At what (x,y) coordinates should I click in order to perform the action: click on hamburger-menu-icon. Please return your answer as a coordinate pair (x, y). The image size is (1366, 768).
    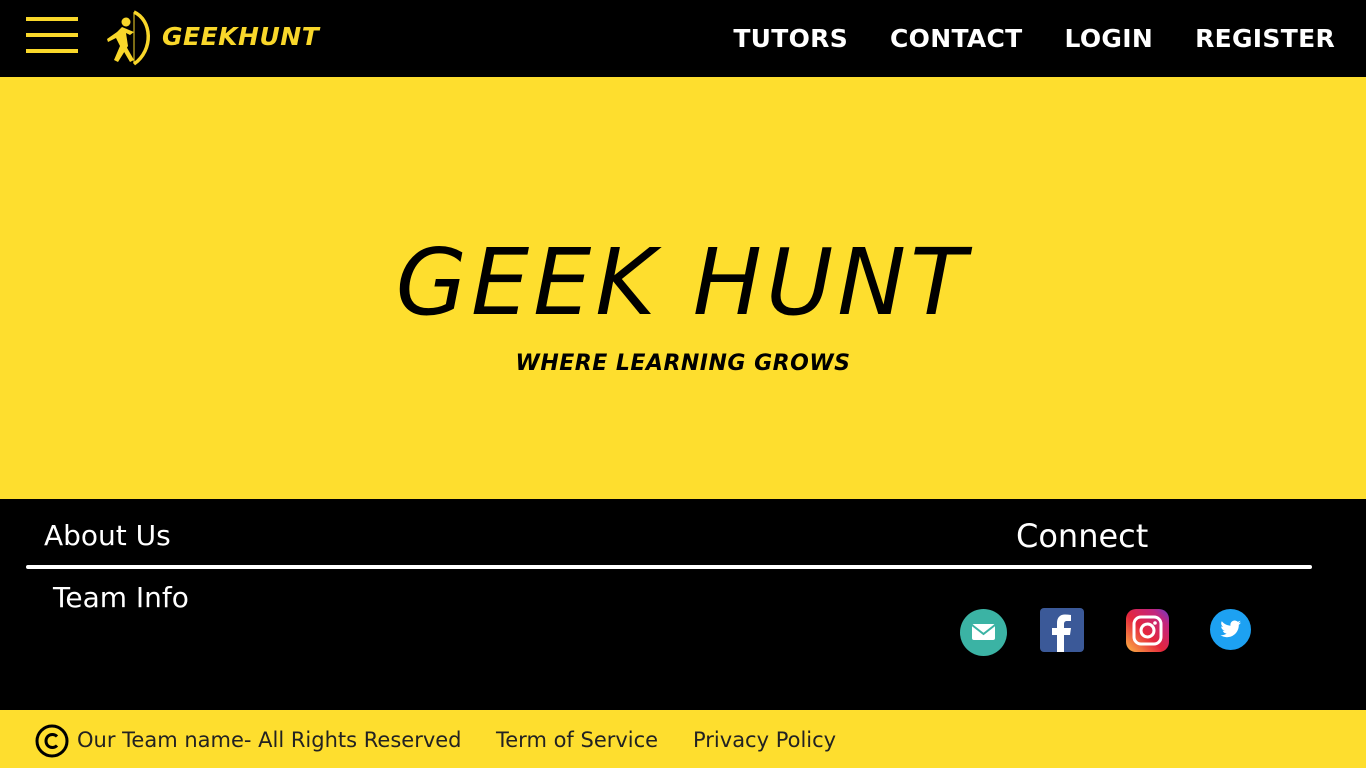
    Looking at the image, I should click on (52, 36).